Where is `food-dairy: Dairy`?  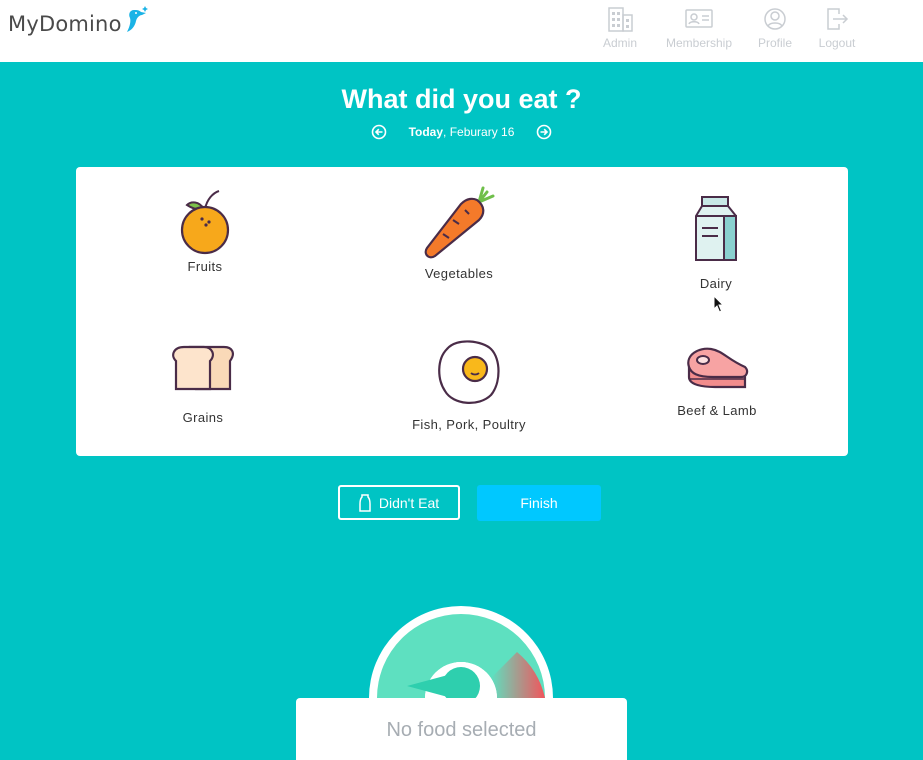 food-dairy: Dairy is located at coordinates (716, 242).